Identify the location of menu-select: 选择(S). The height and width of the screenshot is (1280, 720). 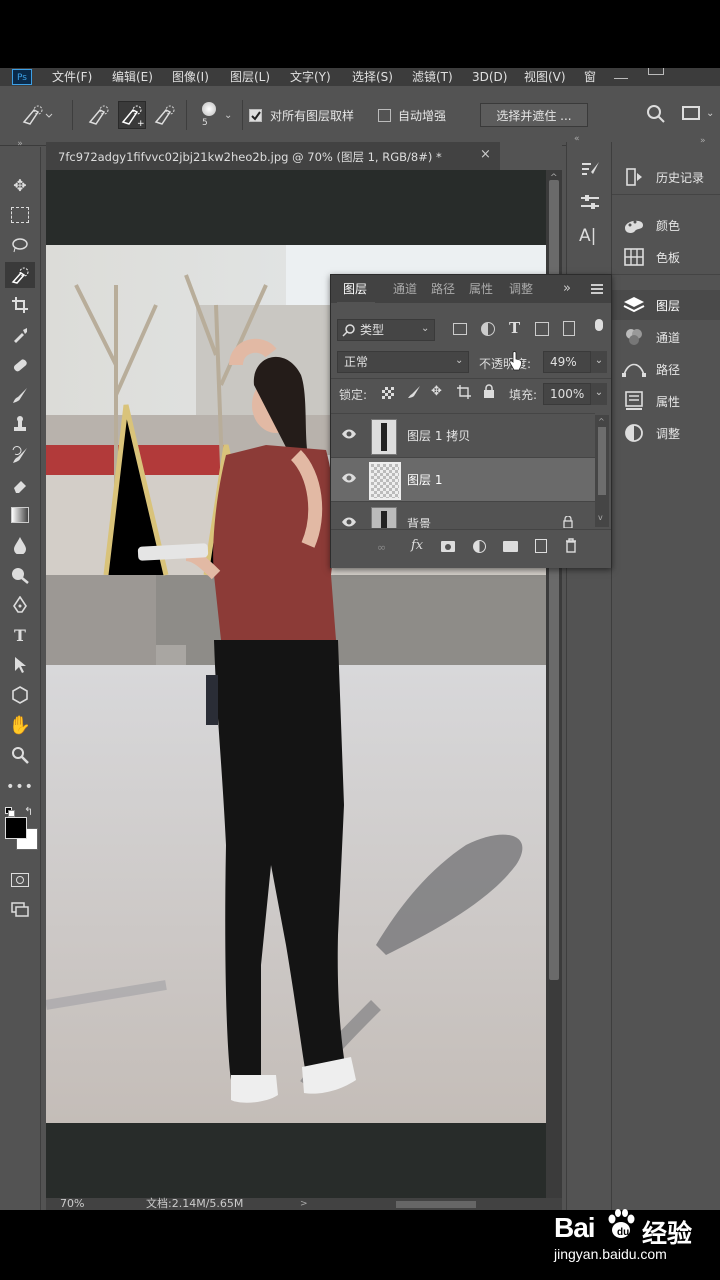
(372, 77).